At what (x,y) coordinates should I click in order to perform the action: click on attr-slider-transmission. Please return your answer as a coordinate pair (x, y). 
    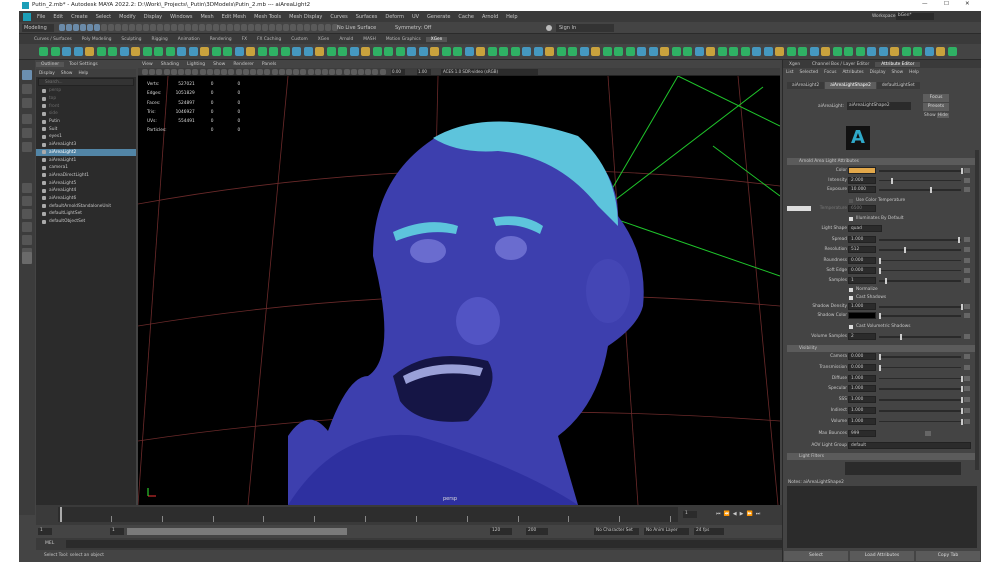
    Looking at the image, I should click on (920, 367).